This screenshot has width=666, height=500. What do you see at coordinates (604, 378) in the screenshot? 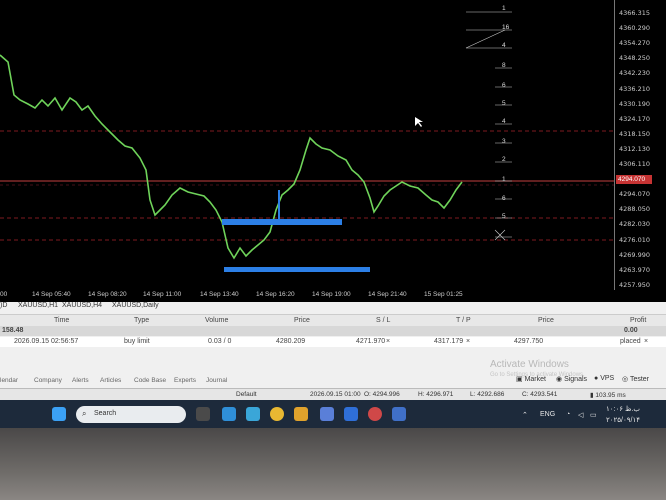
I see `vps-button: ● VPS` at bounding box center [604, 378].